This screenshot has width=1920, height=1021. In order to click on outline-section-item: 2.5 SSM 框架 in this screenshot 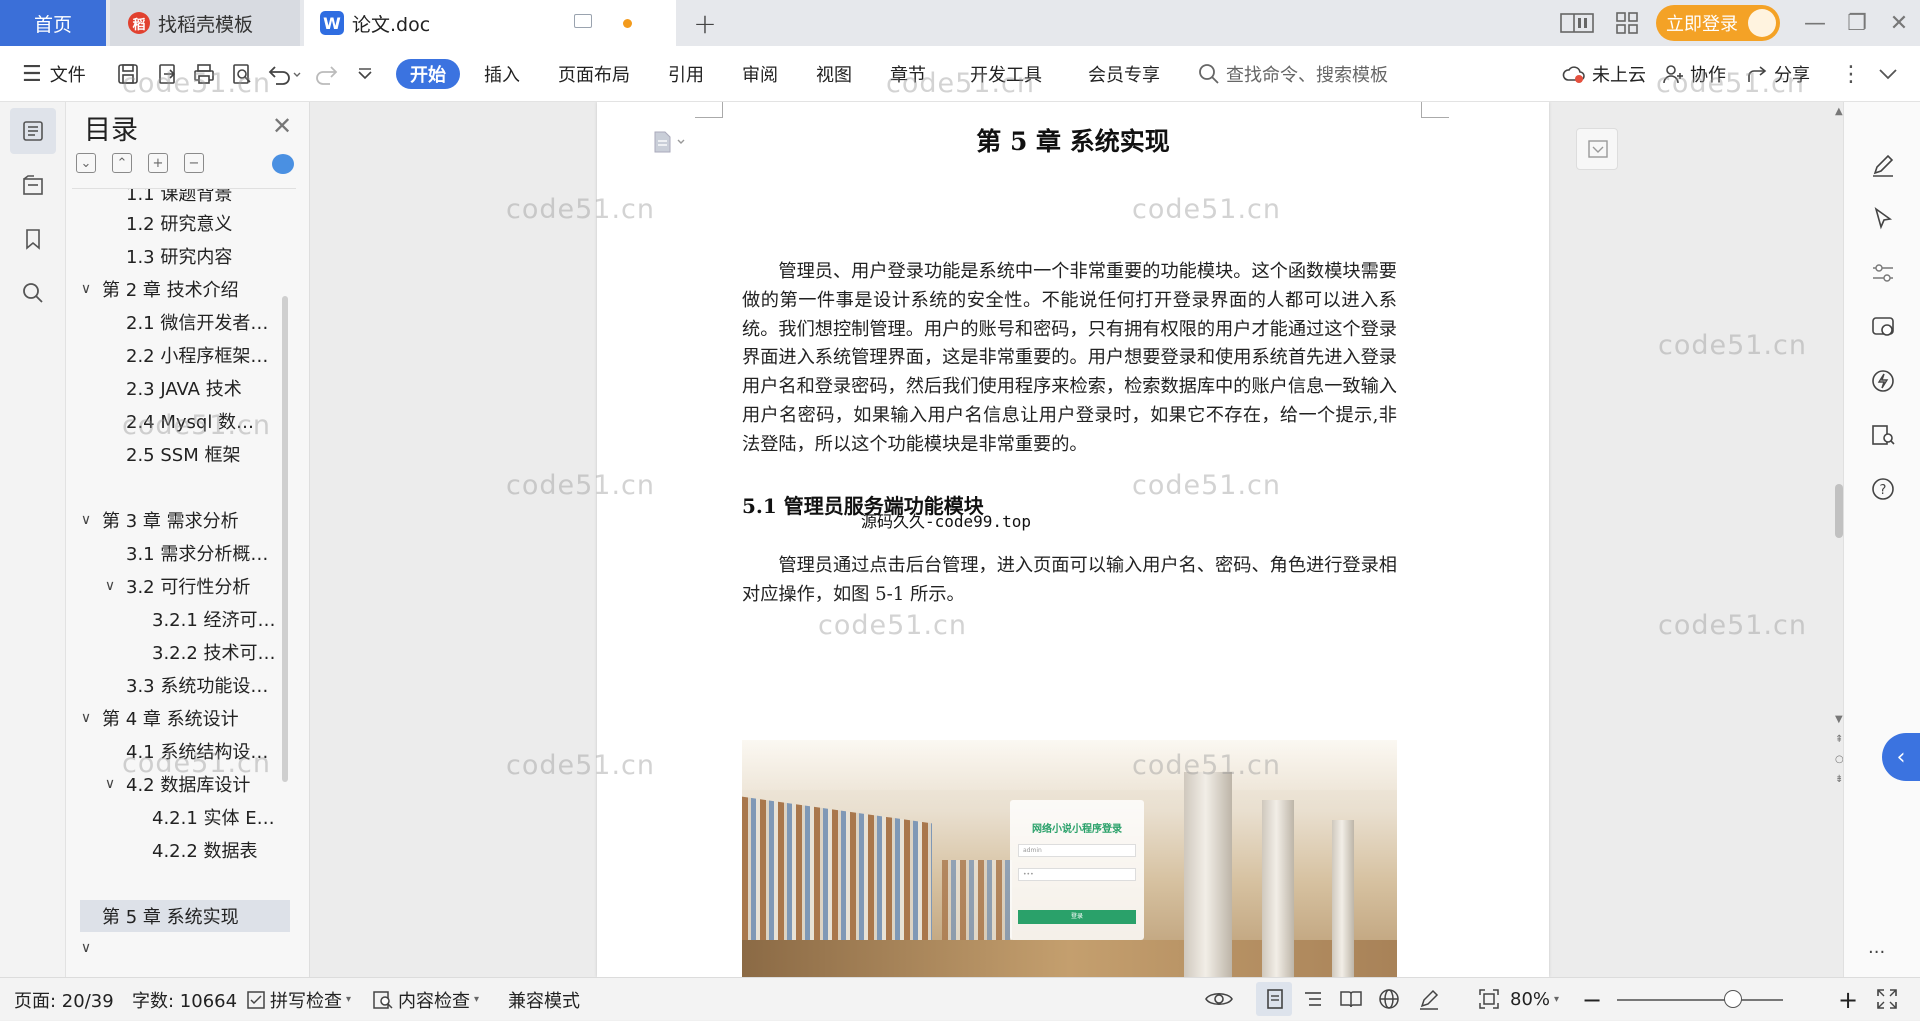, I will do `click(184, 454)`.